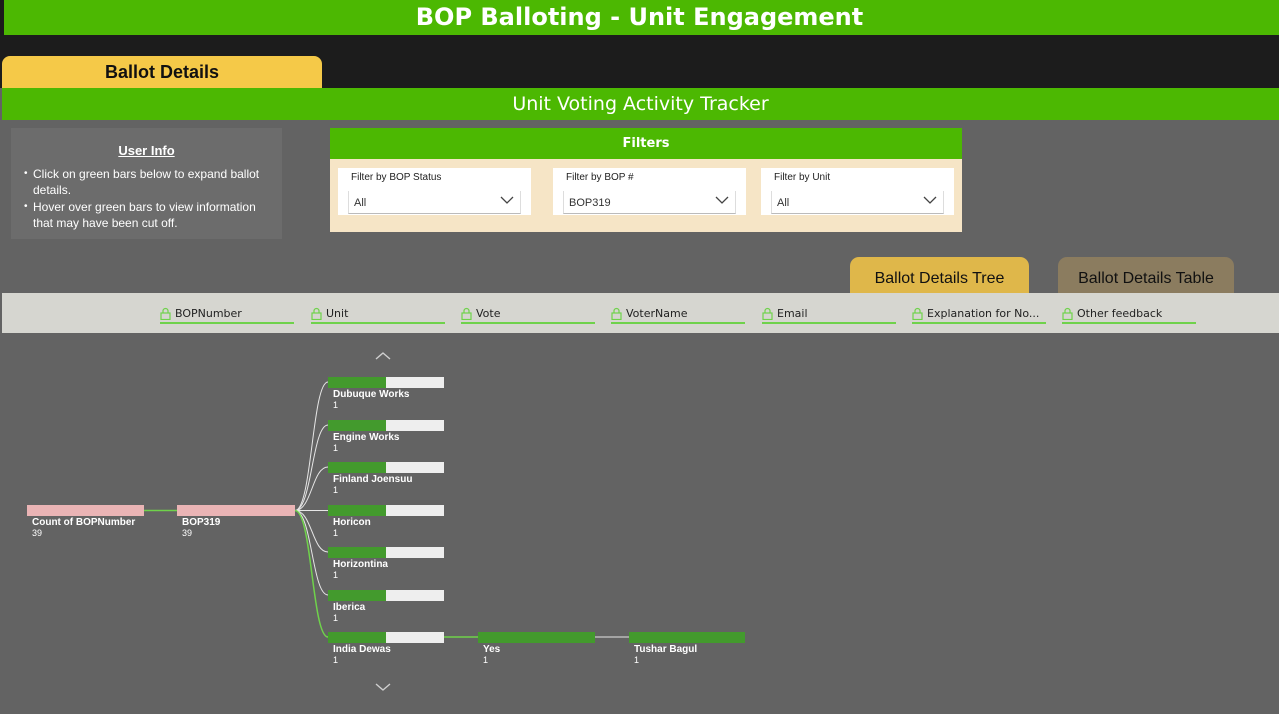 The image size is (1279, 714). What do you see at coordinates (640, 104) in the screenshot?
I see `tracker-title: Unit Voting Activity Tracker` at bounding box center [640, 104].